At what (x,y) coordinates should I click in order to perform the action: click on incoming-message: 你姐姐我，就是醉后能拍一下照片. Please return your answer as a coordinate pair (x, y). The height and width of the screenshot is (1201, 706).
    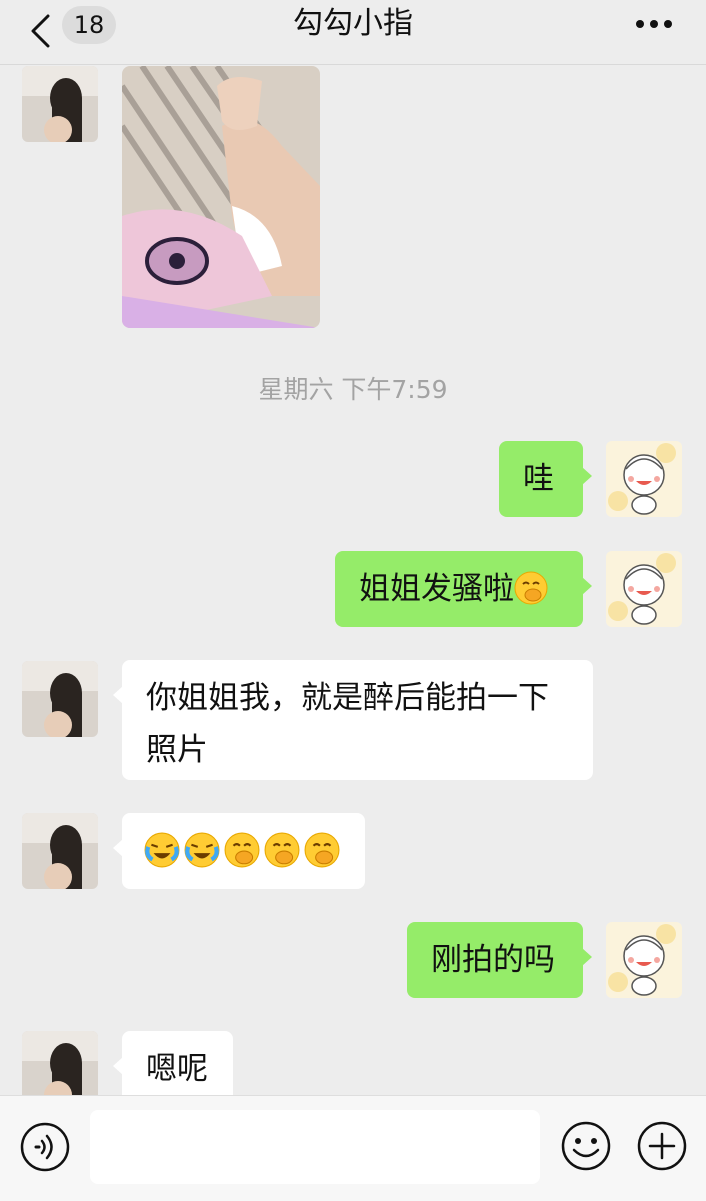
    Looking at the image, I should click on (353, 720).